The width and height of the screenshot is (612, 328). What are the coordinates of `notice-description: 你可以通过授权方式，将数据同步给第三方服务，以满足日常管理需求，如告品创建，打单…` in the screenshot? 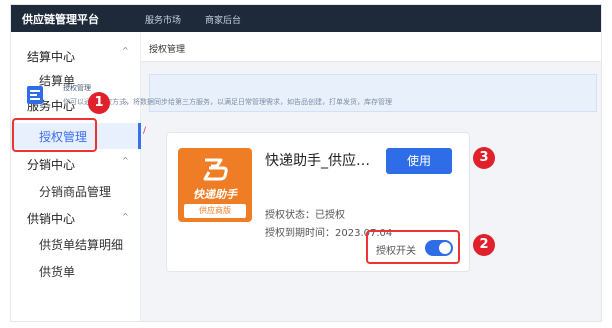 It's located at (227, 102).